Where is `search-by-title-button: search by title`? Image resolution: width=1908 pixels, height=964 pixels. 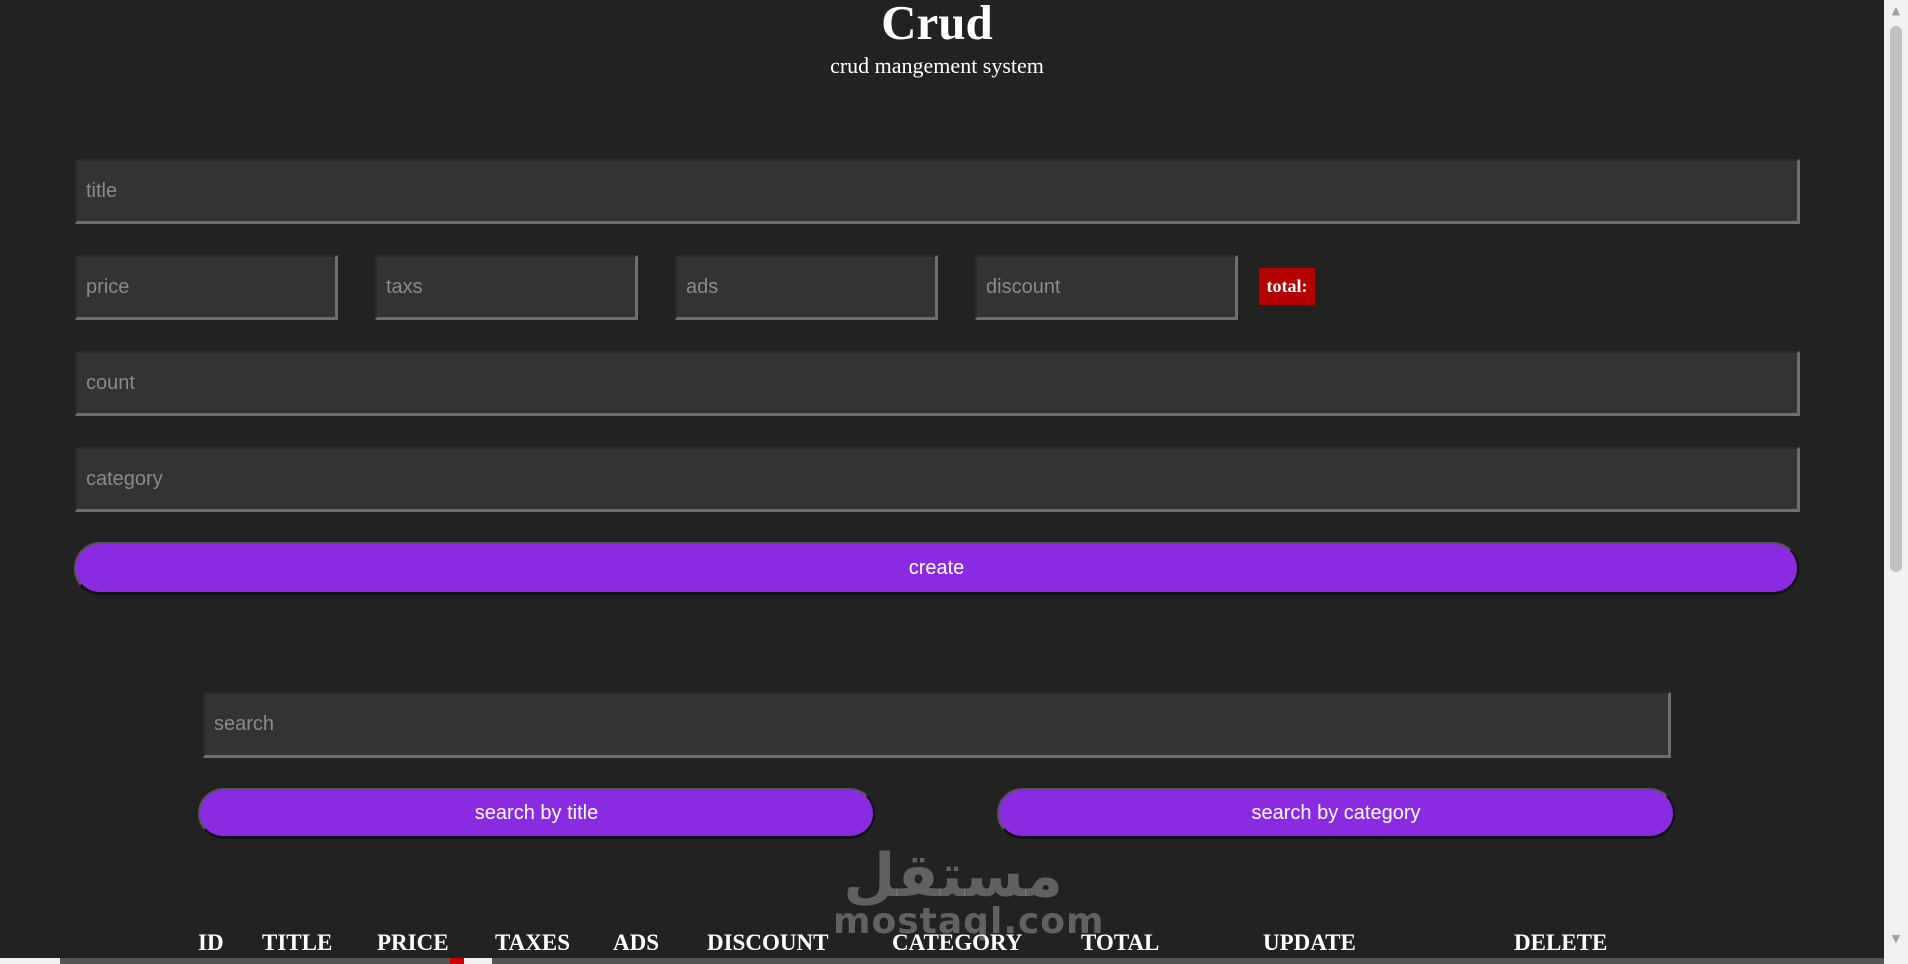
search-by-title-button: search by title is located at coordinates (536, 813).